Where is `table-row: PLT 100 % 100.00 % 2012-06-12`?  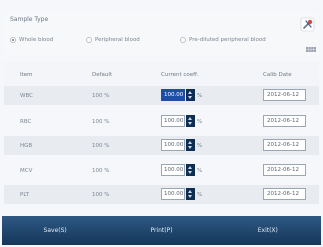 table-row: PLT 100 % 100.00 % 2012-06-12 is located at coordinates (161, 194).